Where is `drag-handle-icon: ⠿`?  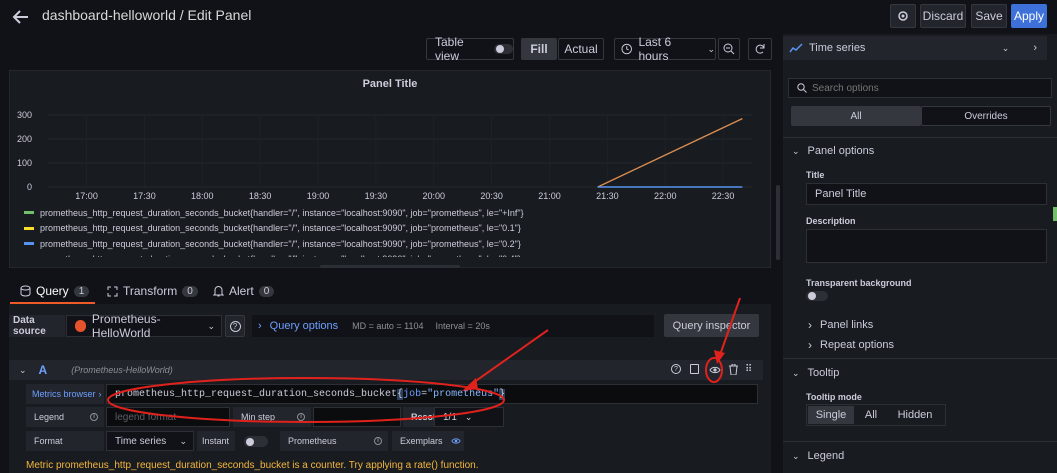
drag-handle-icon: ⠿ is located at coordinates (748, 369).